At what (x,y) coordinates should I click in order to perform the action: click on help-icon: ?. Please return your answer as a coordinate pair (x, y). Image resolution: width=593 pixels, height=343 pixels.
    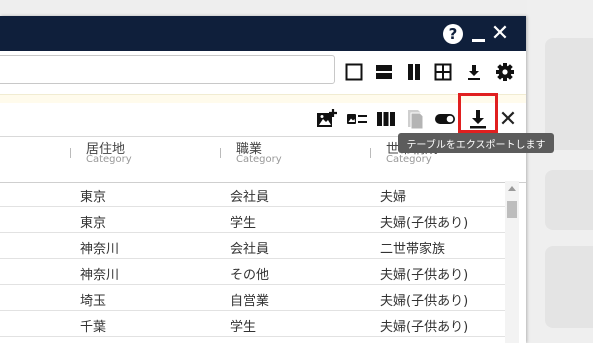
    Looking at the image, I should click on (453, 33).